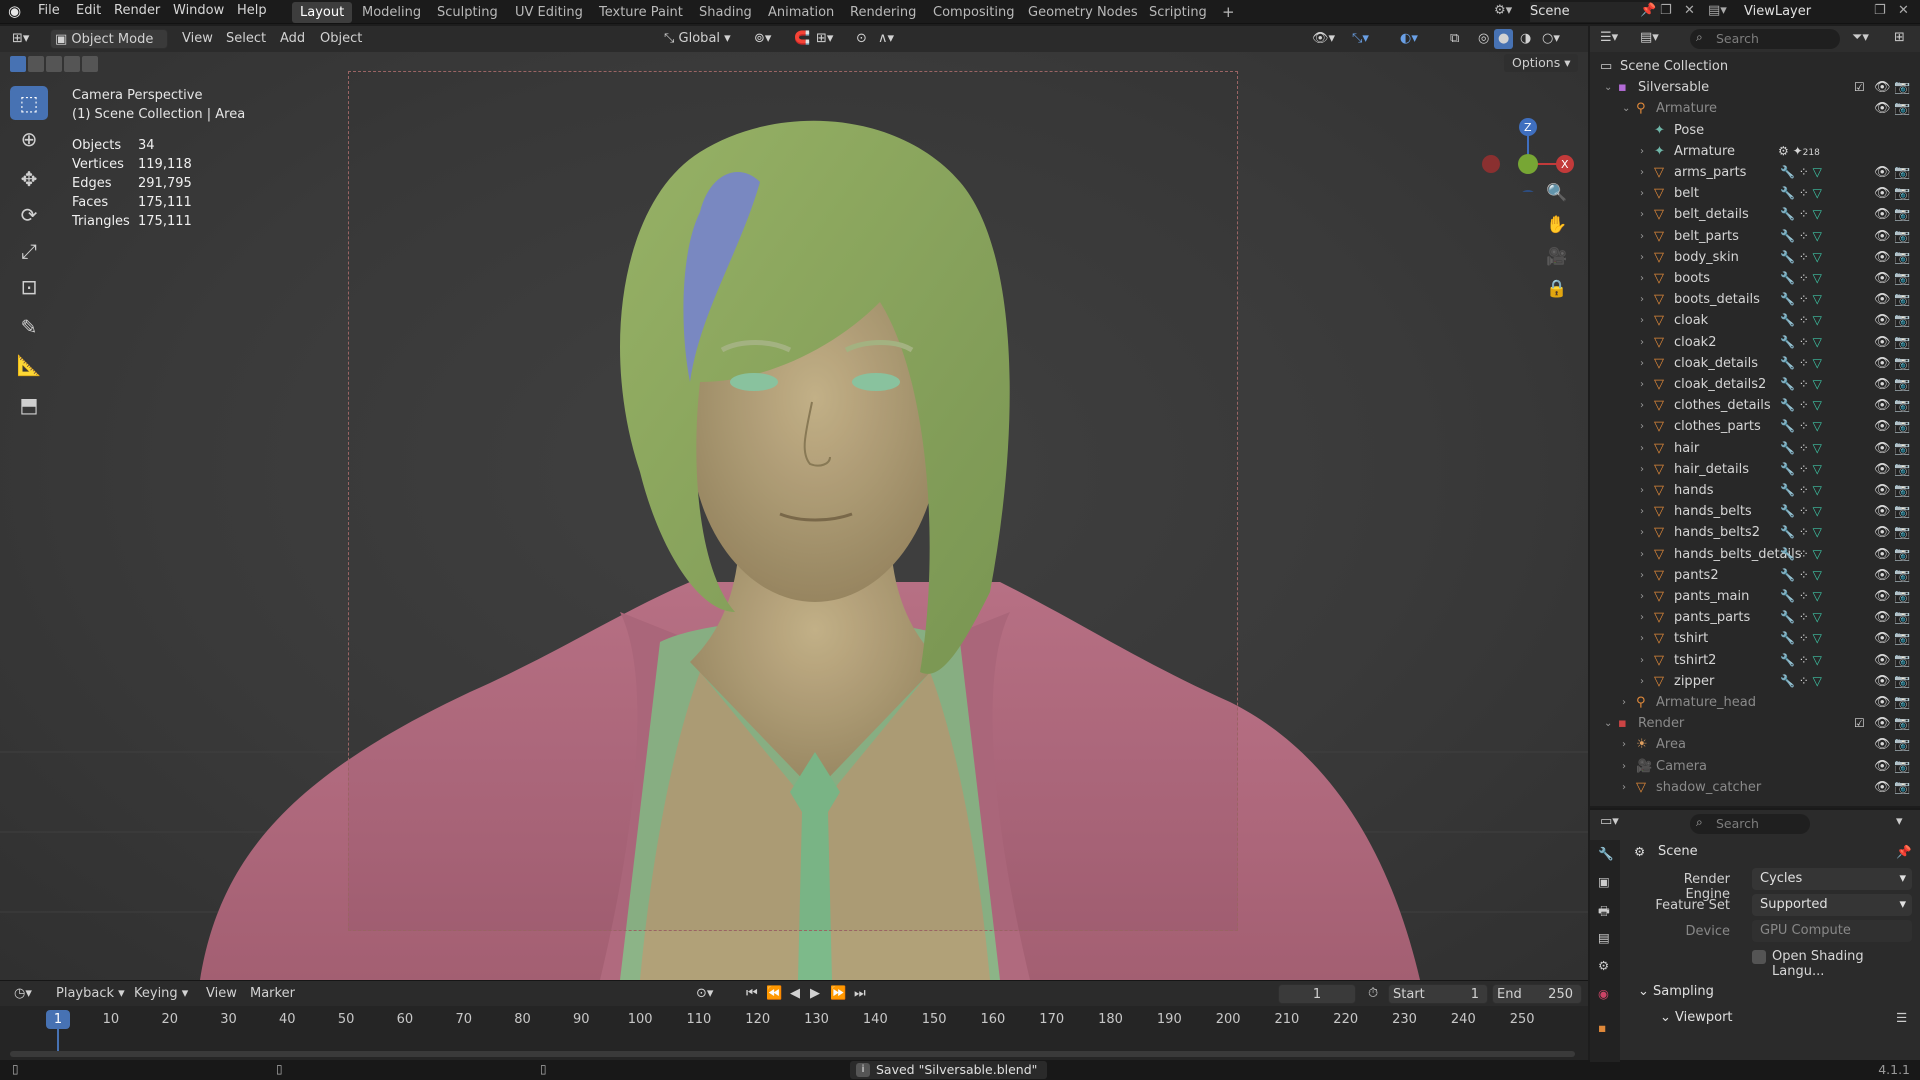  I want to click on outliner-editor-icon: ☰▾, so click(1609, 37).